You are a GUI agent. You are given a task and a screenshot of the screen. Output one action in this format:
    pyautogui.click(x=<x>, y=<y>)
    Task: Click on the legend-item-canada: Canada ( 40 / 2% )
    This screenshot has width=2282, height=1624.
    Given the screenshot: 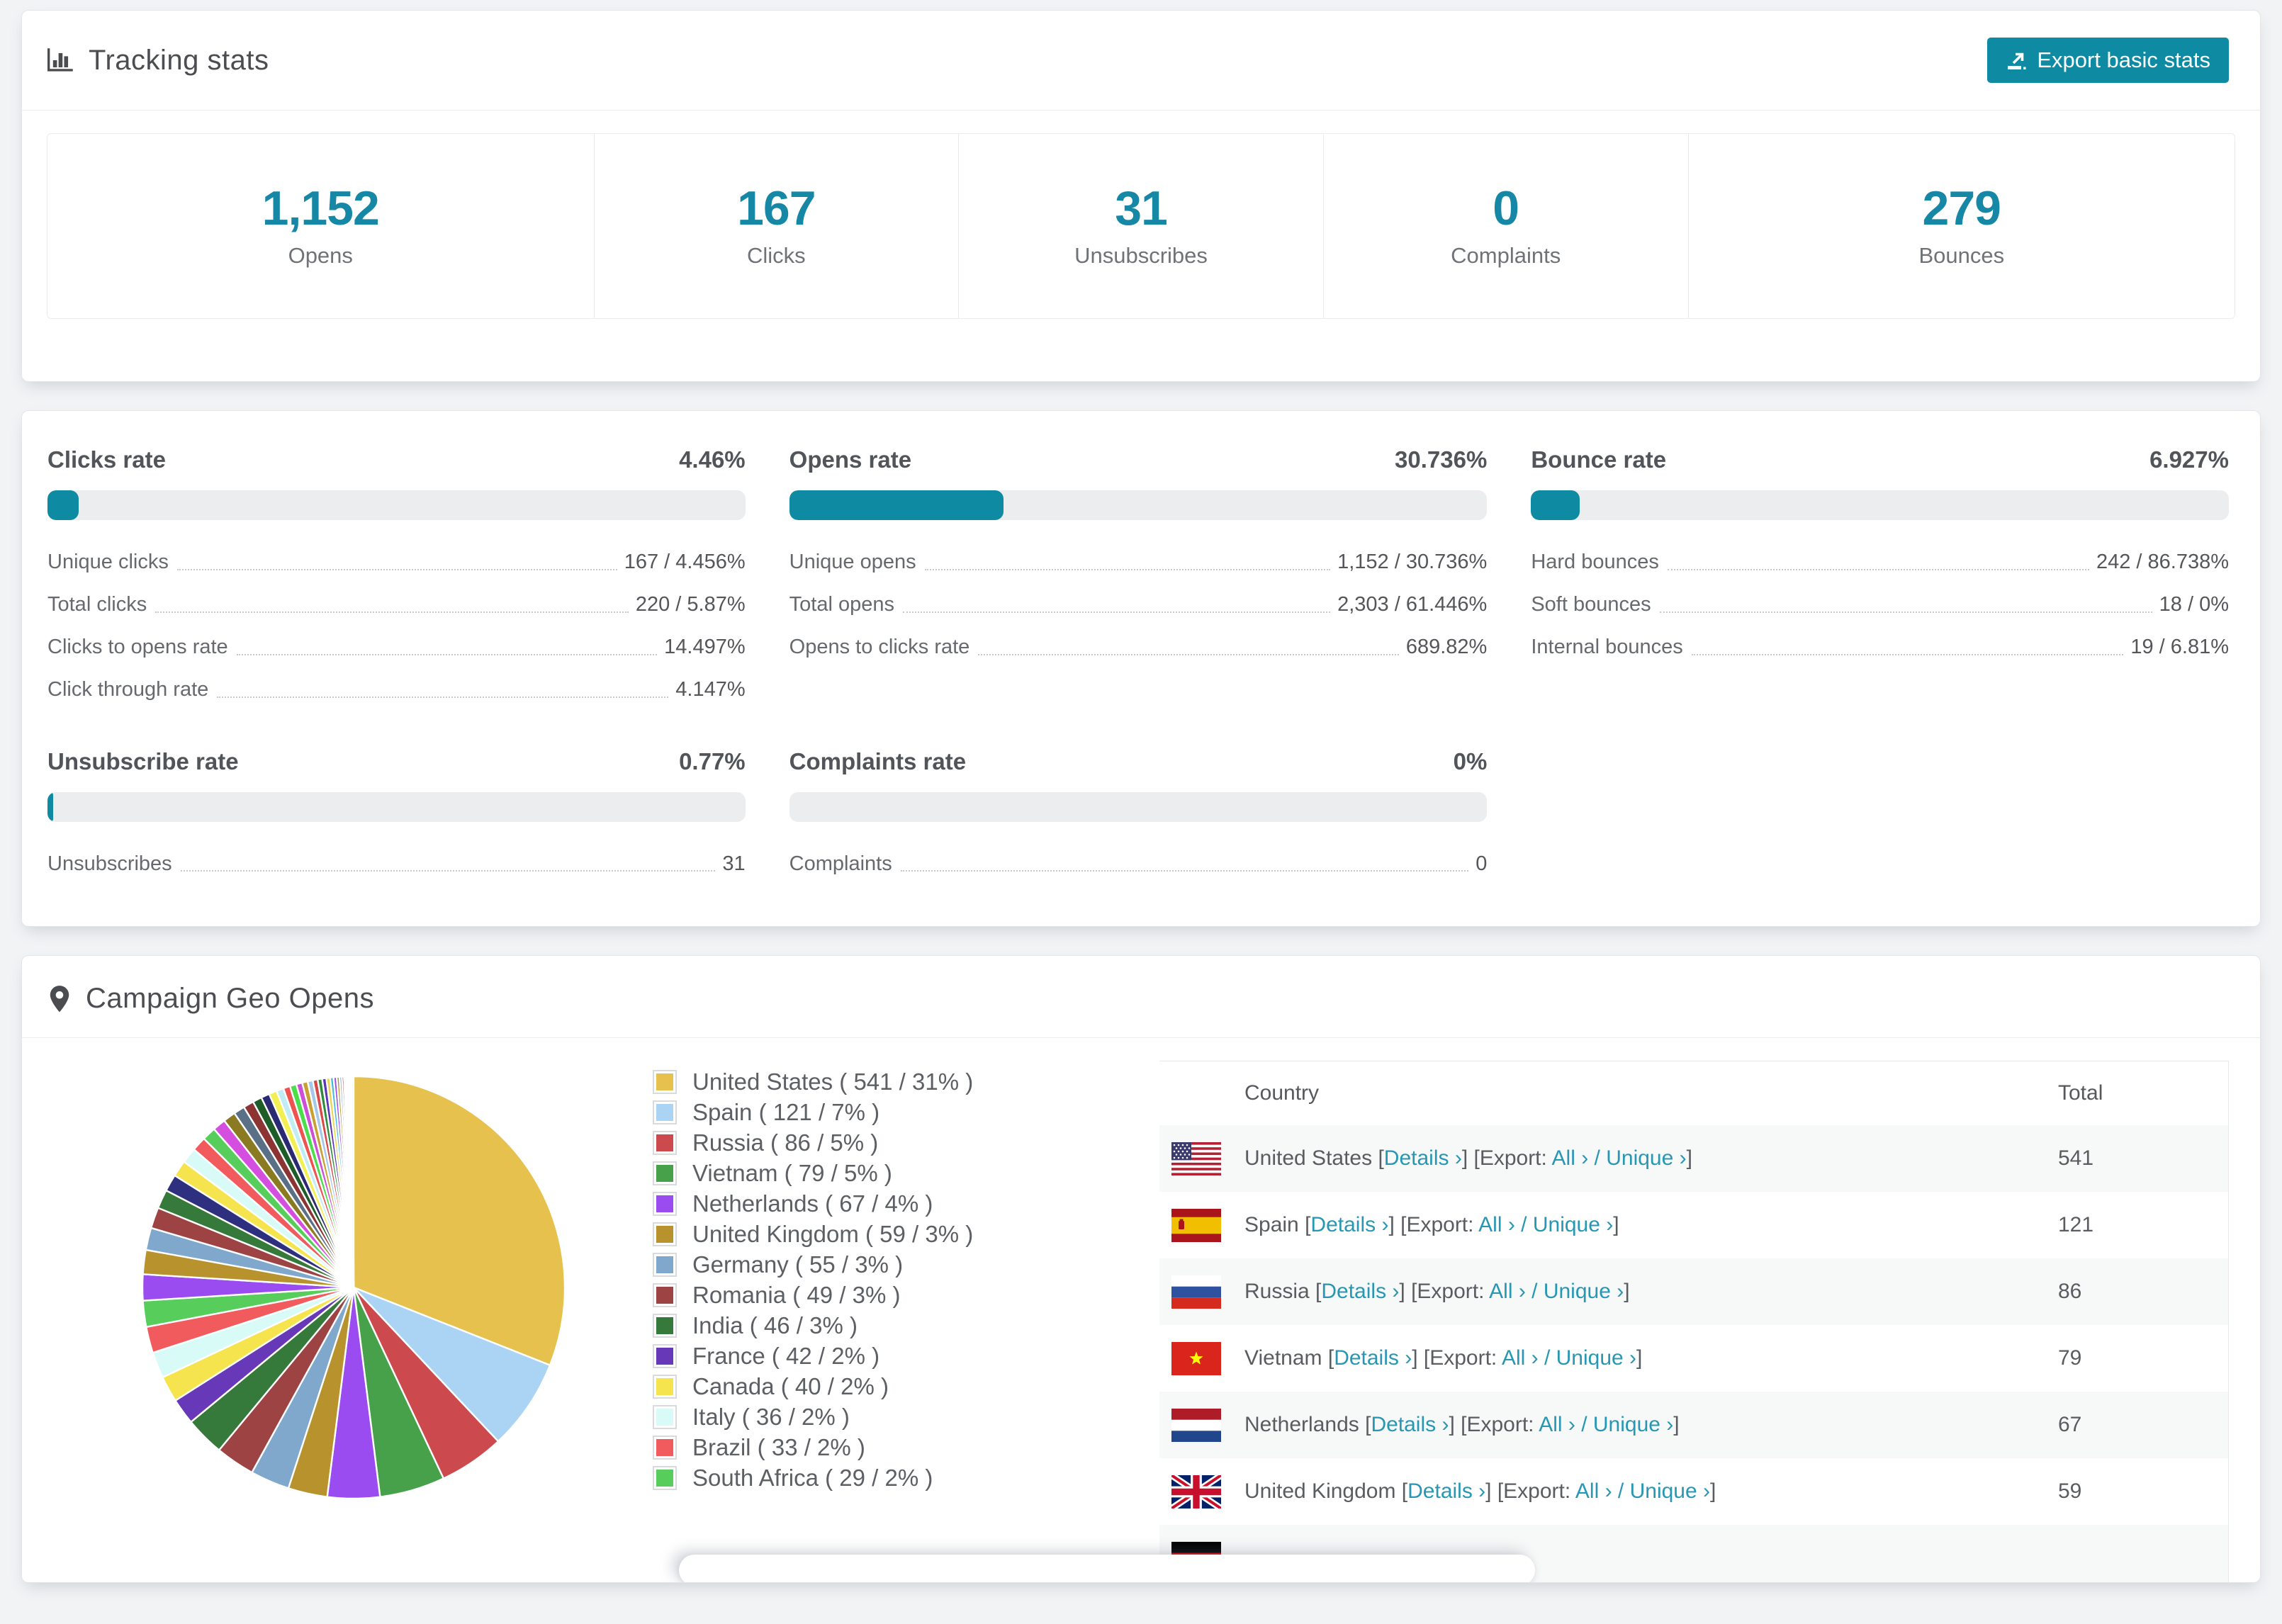 What is the action you would take?
    pyautogui.click(x=906, y=1387)
    